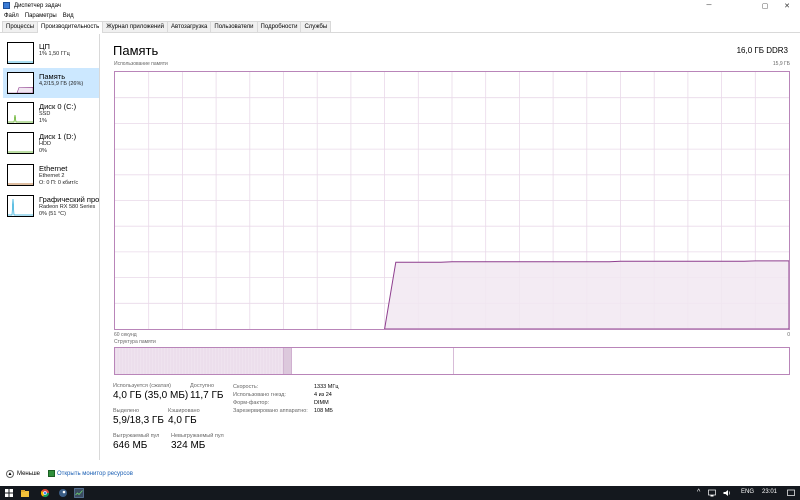 This screenshot has height=500, width=800. What do you see at coordinates (20, 118) in the screenshot?
I see `disk0-mini-line` at bounding box center [20, 118].